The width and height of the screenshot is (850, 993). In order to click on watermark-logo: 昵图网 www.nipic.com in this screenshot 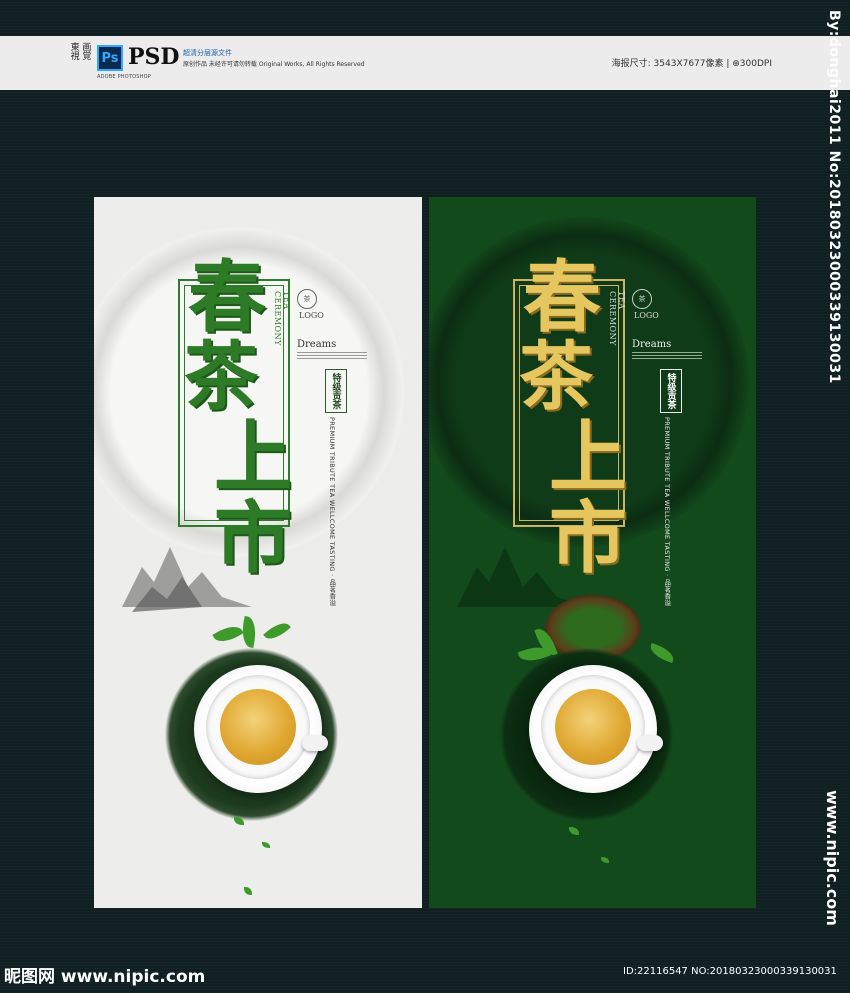, I will do `click(105, 977)`.